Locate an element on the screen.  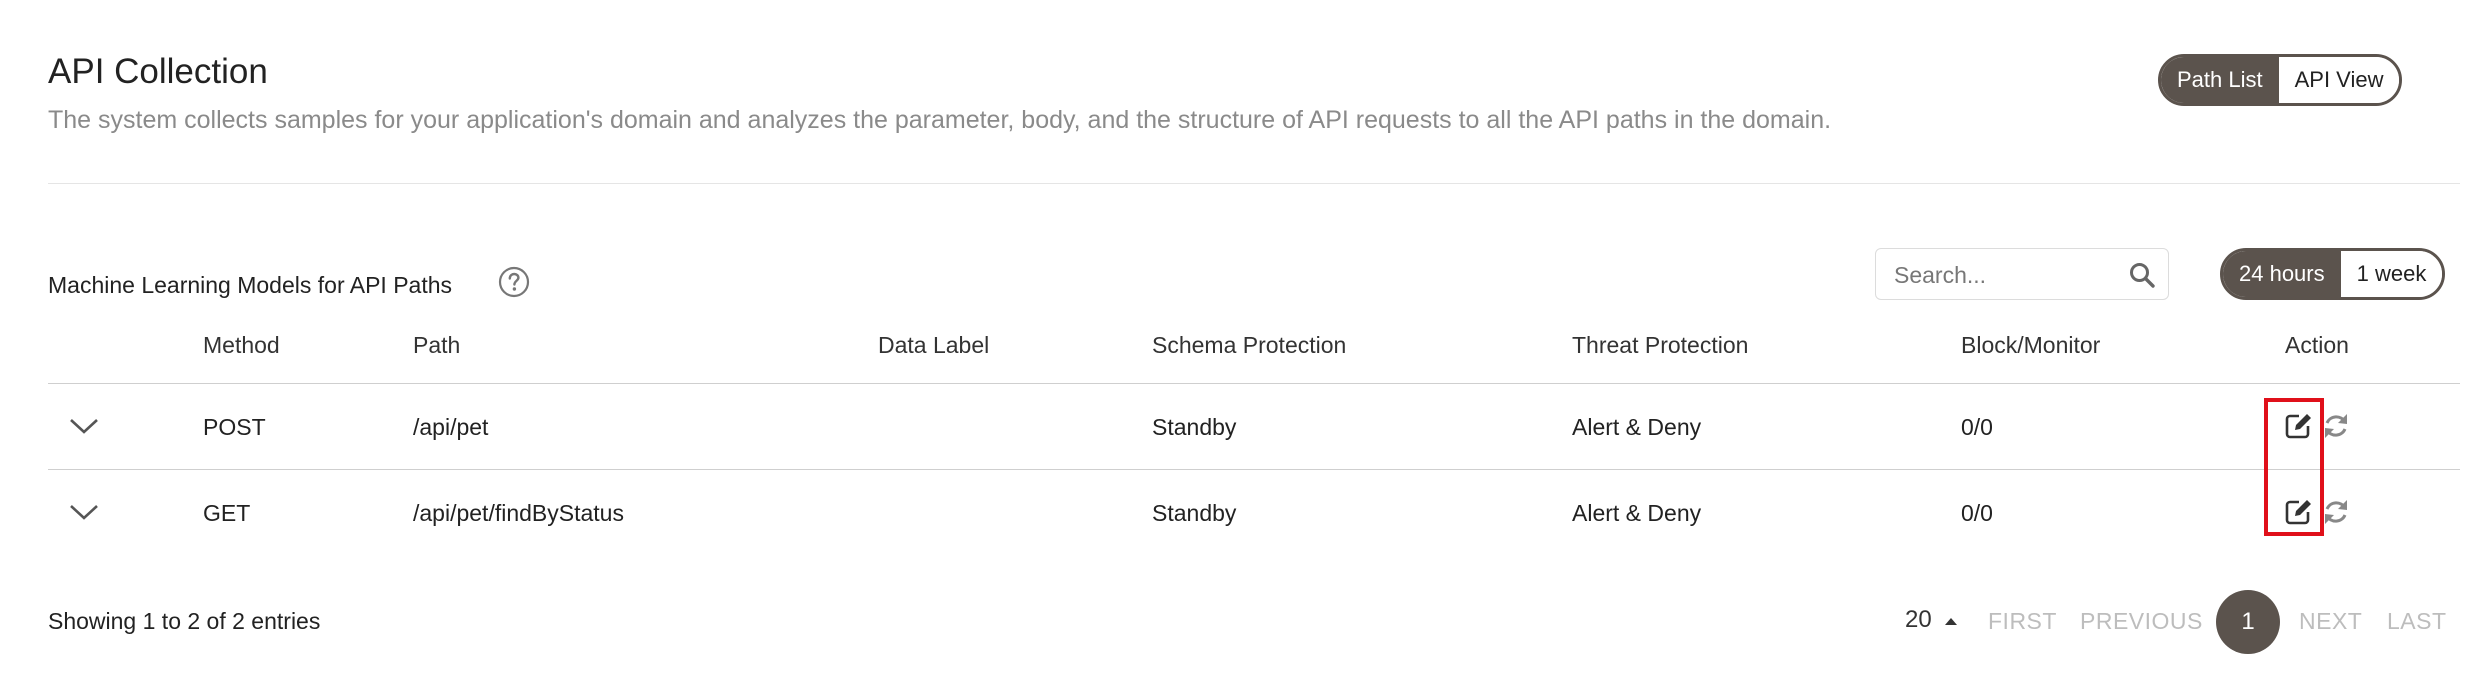
method-cell: GET is located at coordinates (227, 513).